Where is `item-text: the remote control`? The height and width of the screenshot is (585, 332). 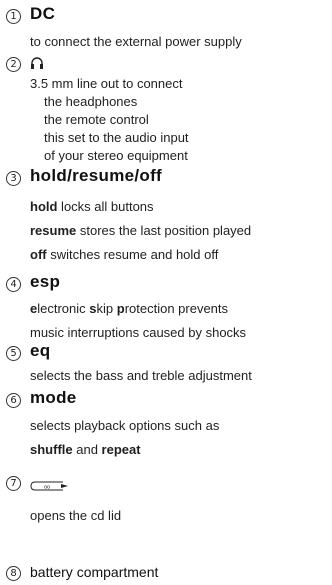
item-text: the remote control is located at coordinates (96, 119).